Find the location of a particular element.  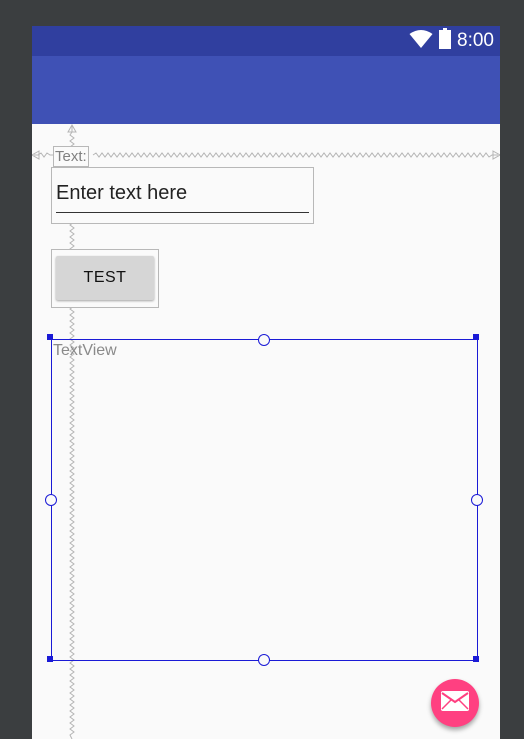

test-button-box: TEST is located at coordinates (105, 278).